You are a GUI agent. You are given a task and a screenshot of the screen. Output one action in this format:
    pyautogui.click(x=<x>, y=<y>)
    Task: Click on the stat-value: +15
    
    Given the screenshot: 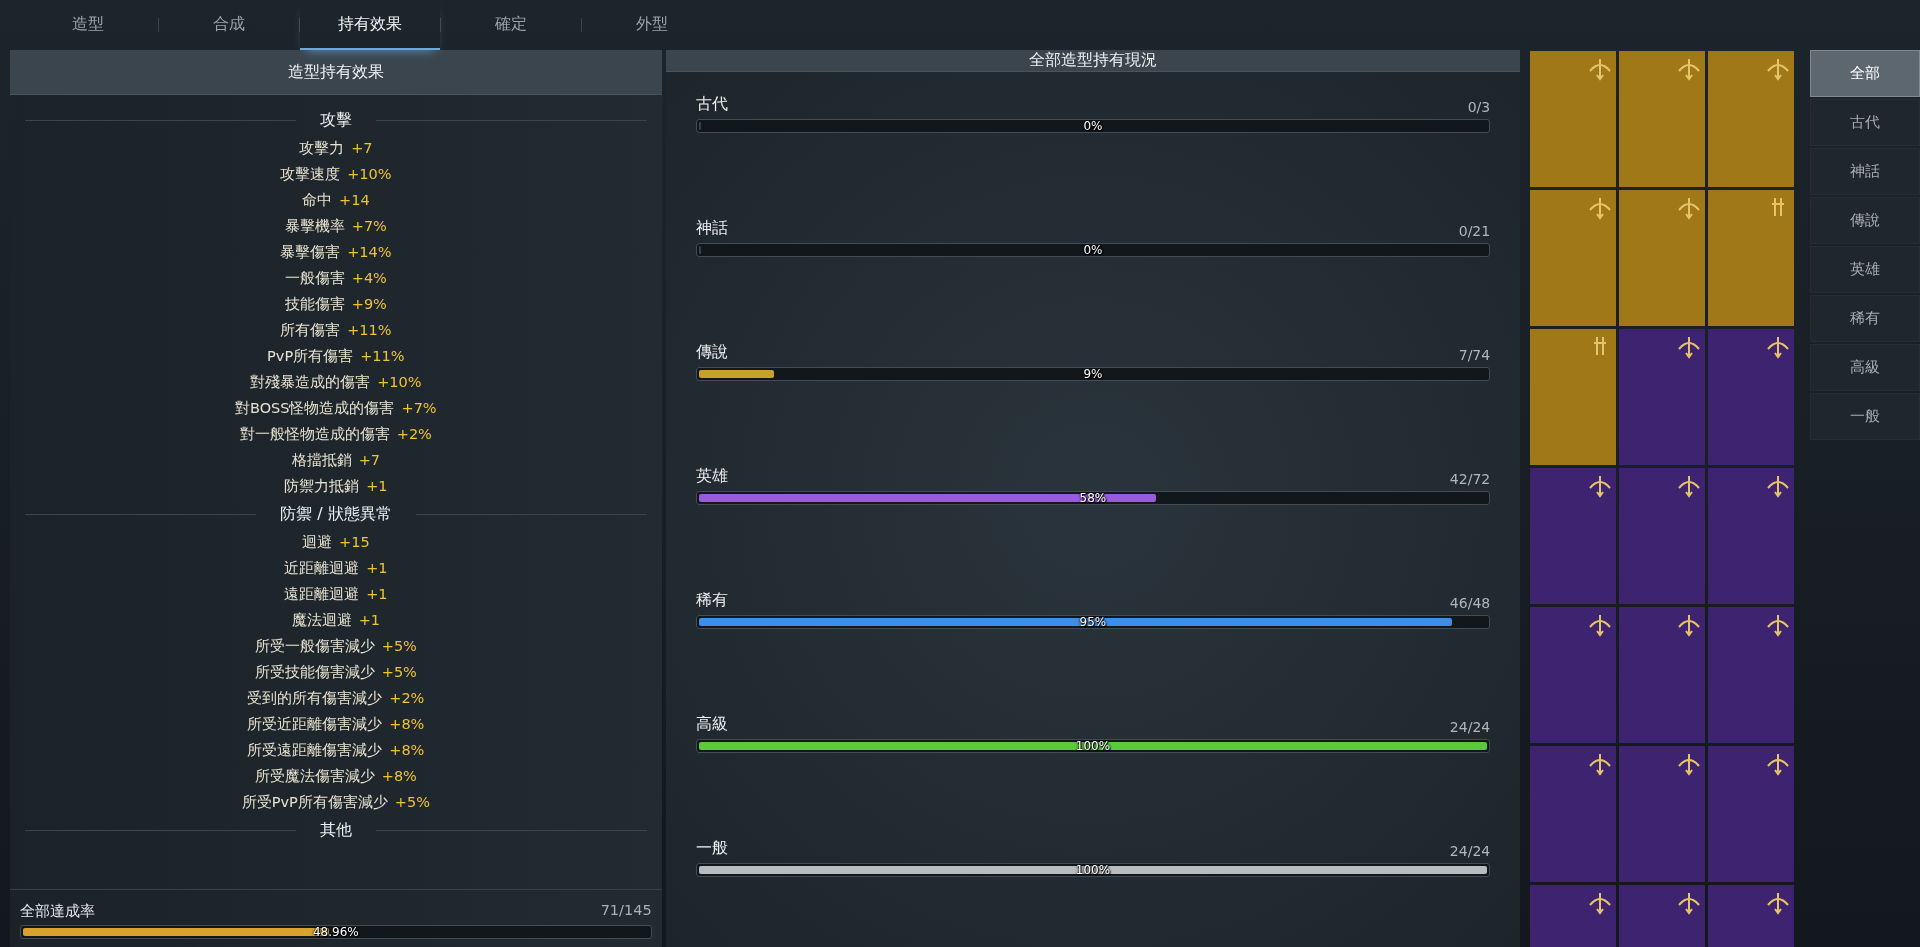 What is the action you would take?
    pyautogui.click(x=354, y=542)
    